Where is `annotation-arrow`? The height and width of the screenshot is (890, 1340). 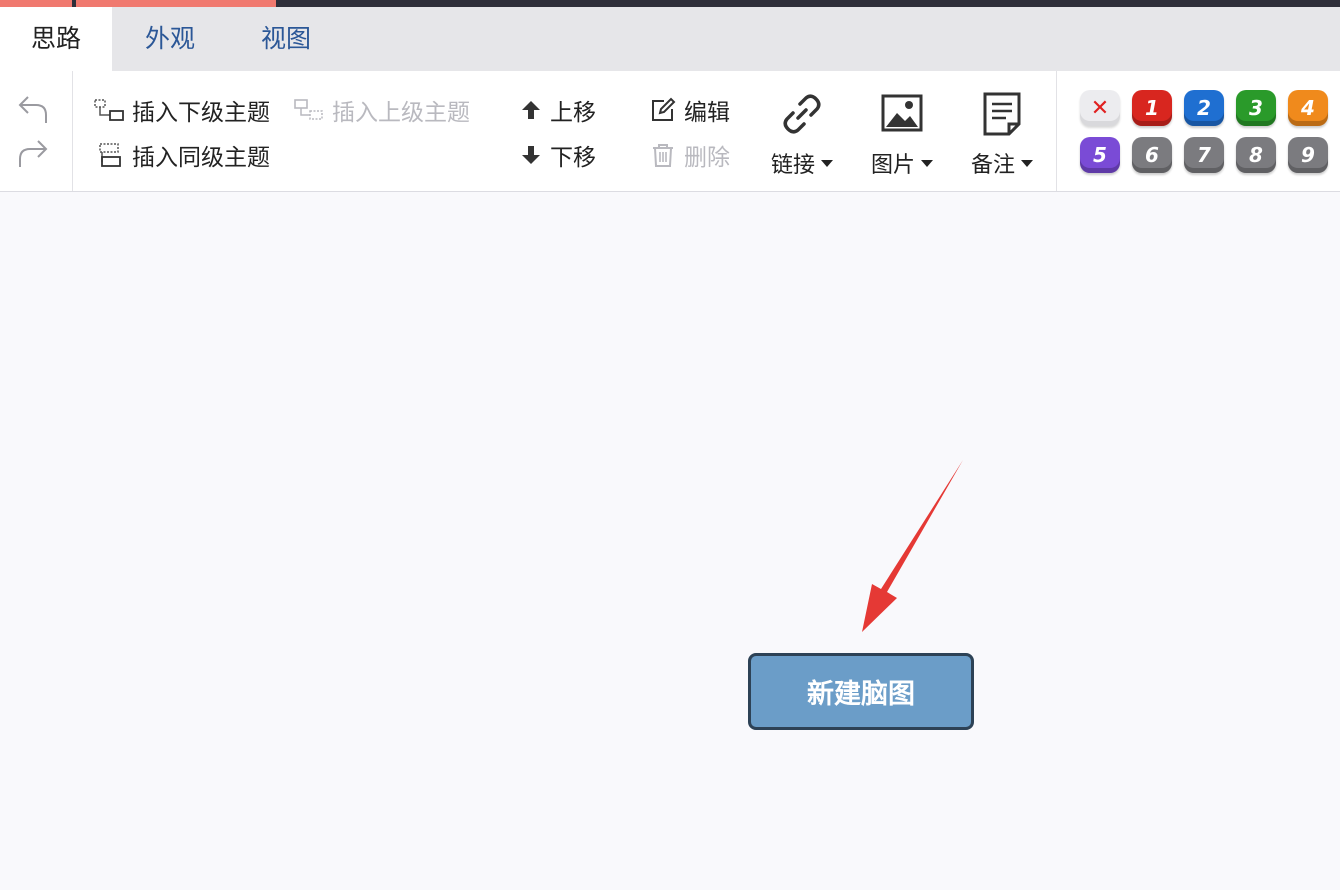 annotation-arrow is located at coordinates (912, 546).